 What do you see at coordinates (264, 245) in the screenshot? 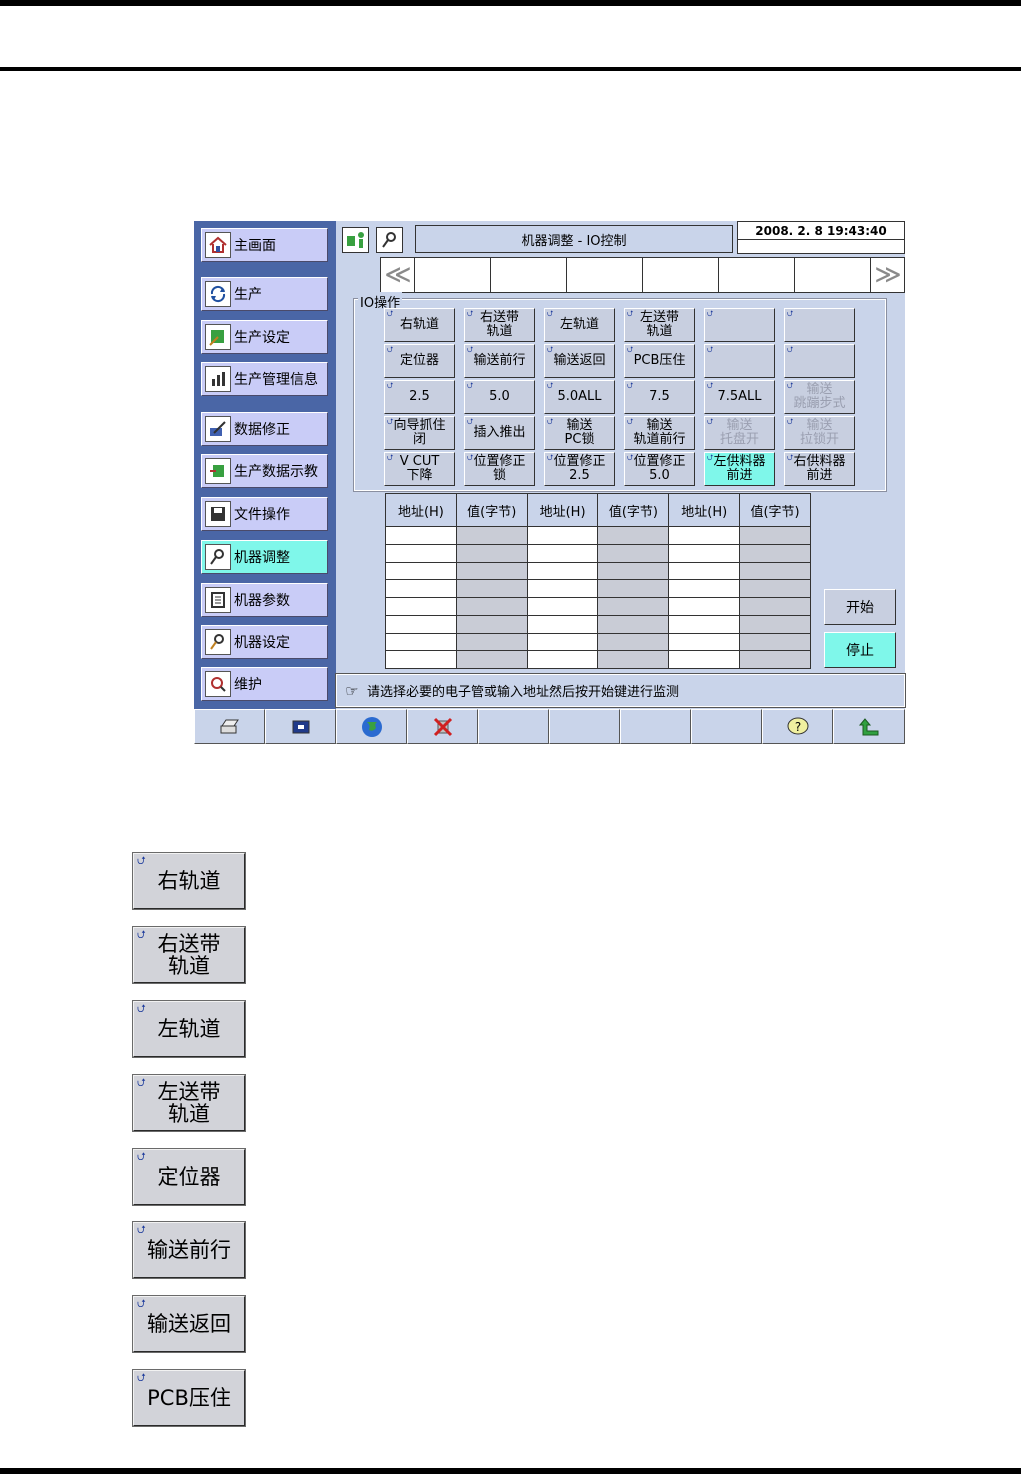
I see `sidebar-item-home: 主画面` at bounding box center [264, 245].